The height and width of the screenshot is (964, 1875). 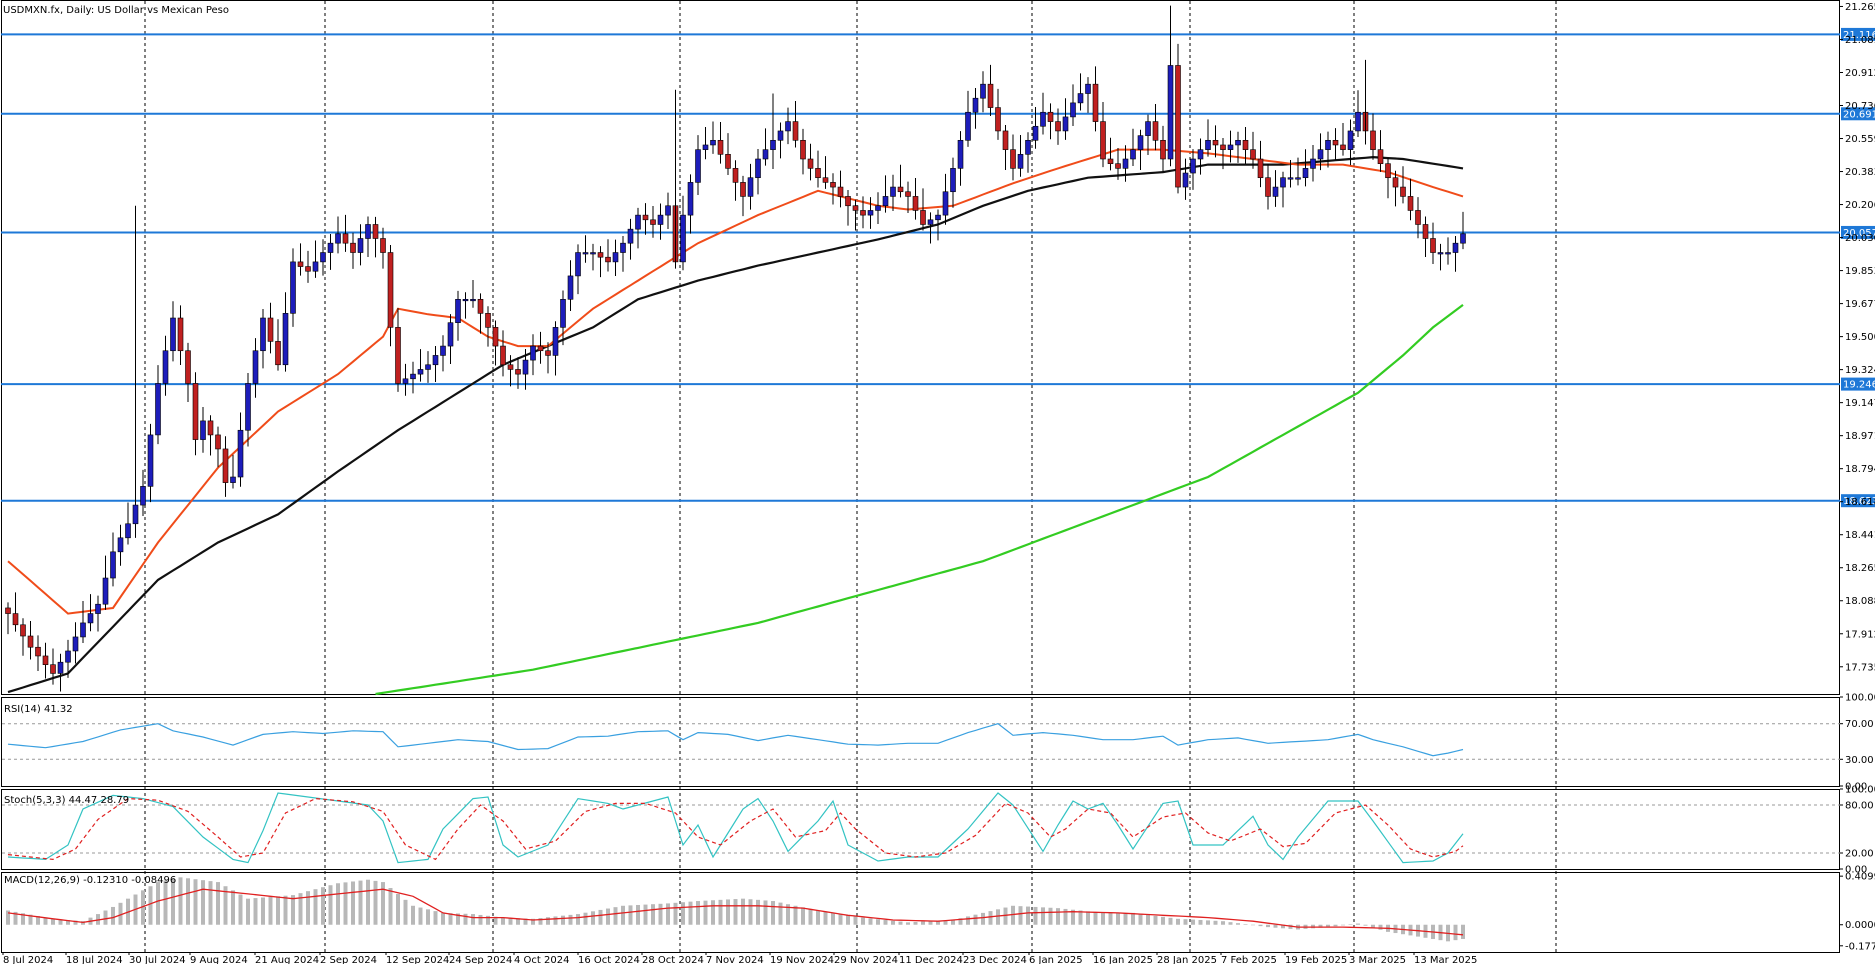 I want to click on date-label: 24 Sep 2024, so click(x=480, y=959).